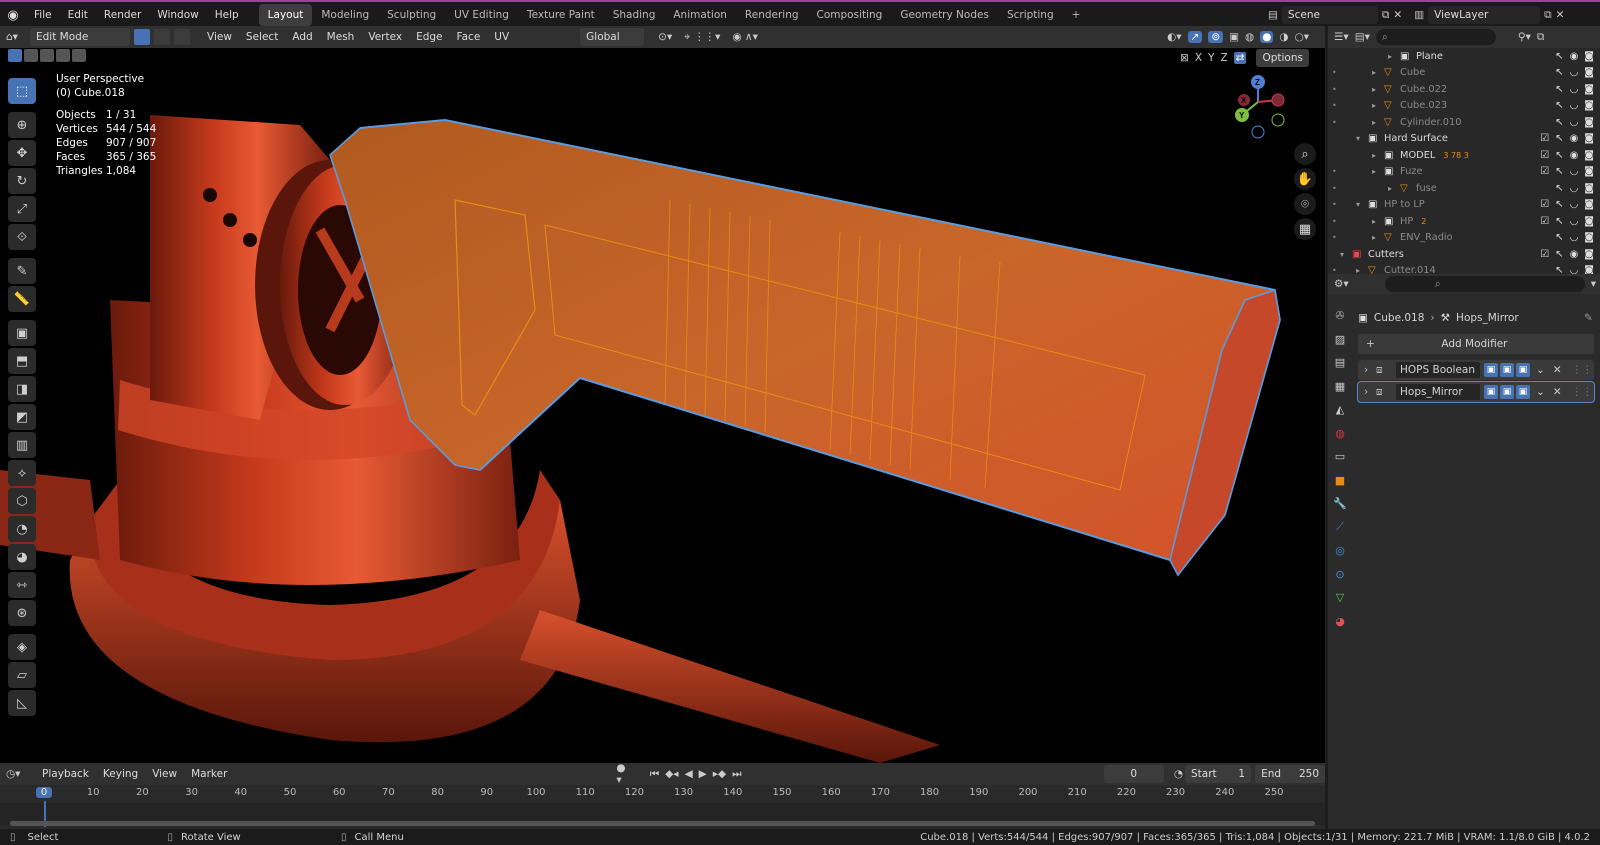 The width and height of the screenshot is (1600, 845). Describe the element at coordinates (302, 37) in the screenshot. I see `header-menu-add: Add` at that location.